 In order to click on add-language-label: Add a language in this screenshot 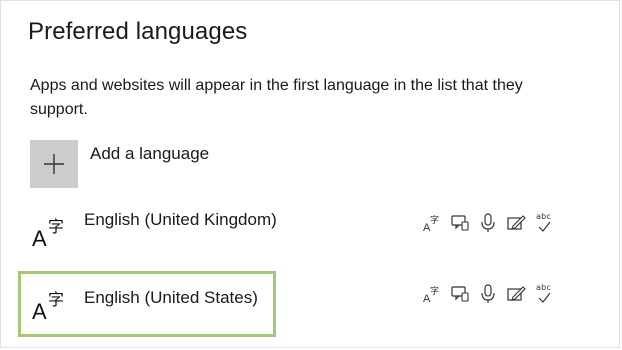, I will do `click(150, 153)`.